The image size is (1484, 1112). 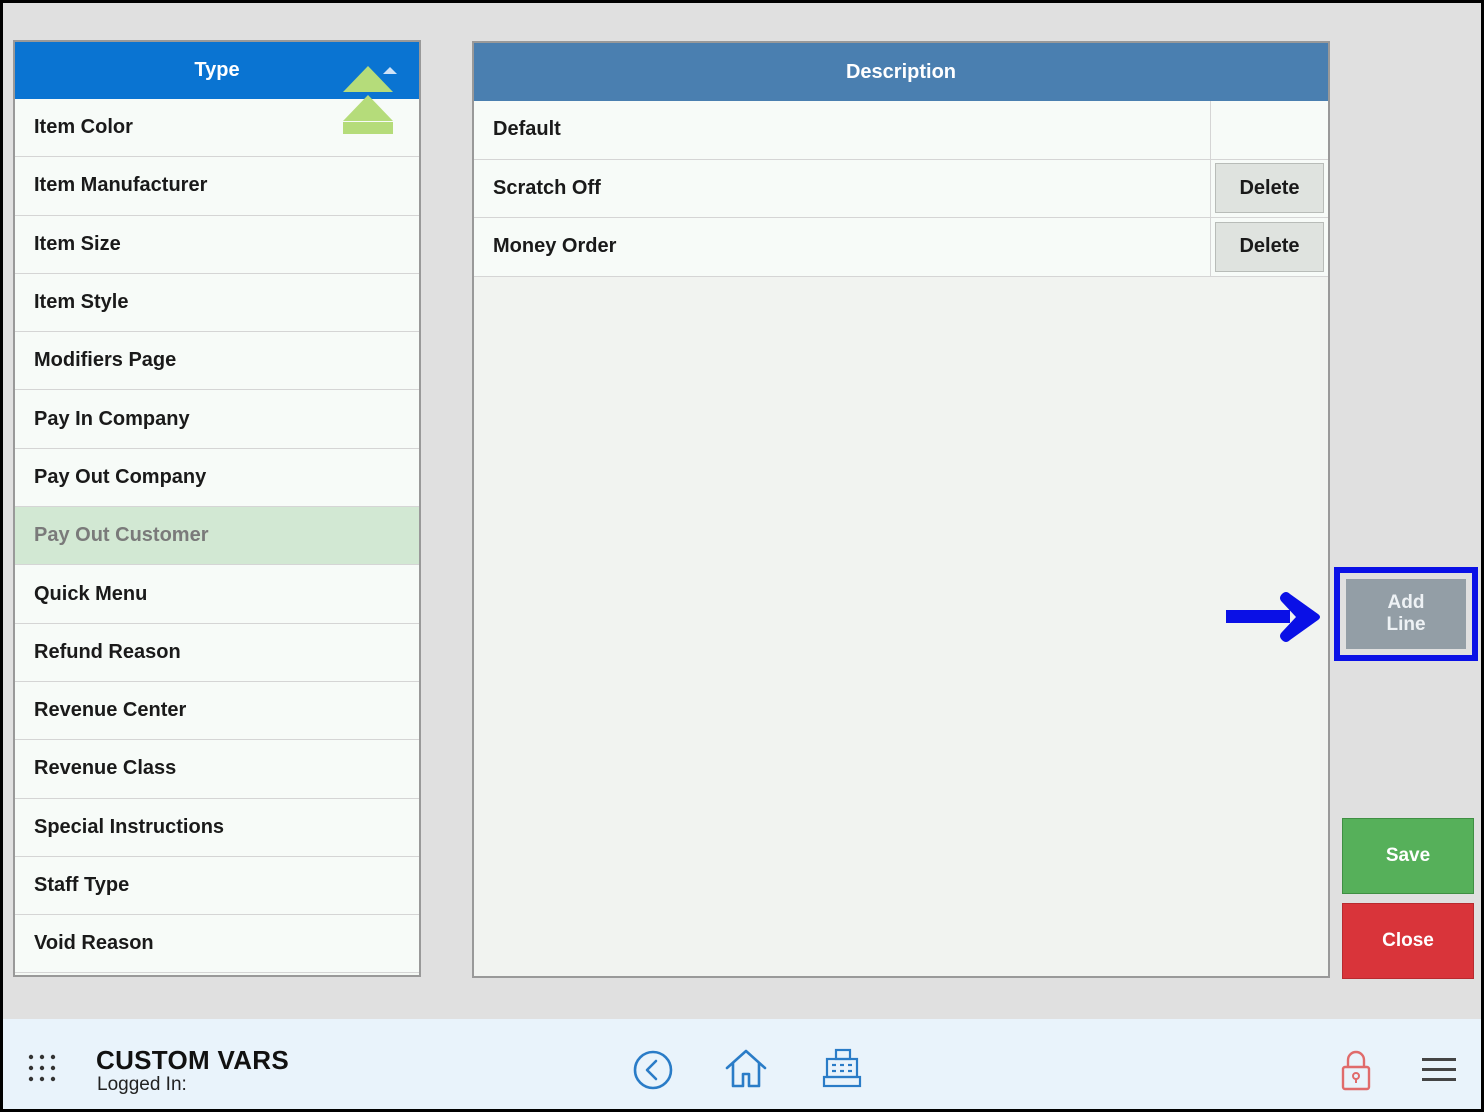 What do you see at coordinates (105, 360) in the screenshot?
I see `type-item-label: Modifiers Page` at bounding box center [105, 360].